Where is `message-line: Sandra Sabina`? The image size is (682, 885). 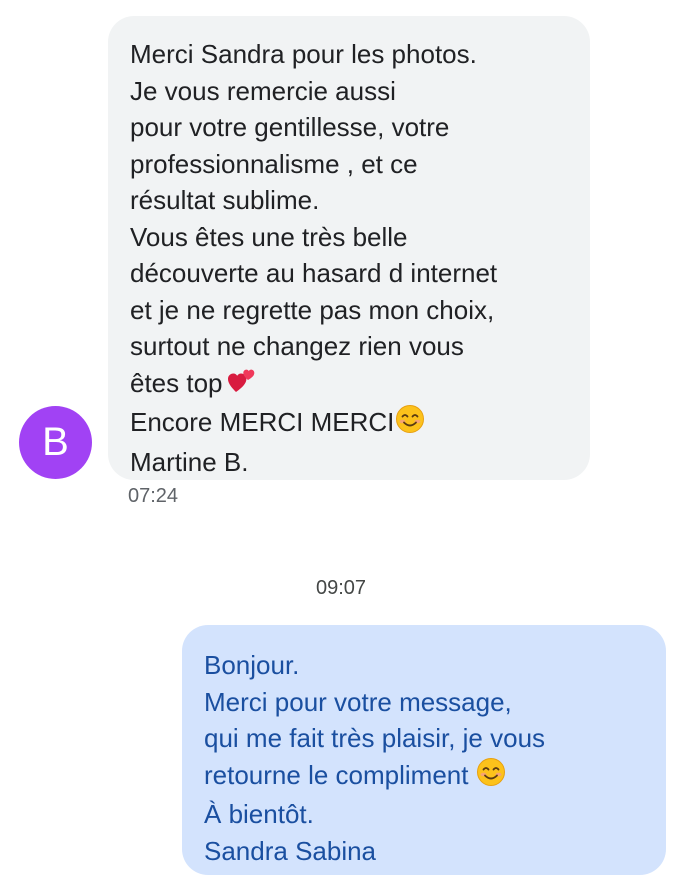
message-line: Sandra Sabina is located at coordinates (290, 850).